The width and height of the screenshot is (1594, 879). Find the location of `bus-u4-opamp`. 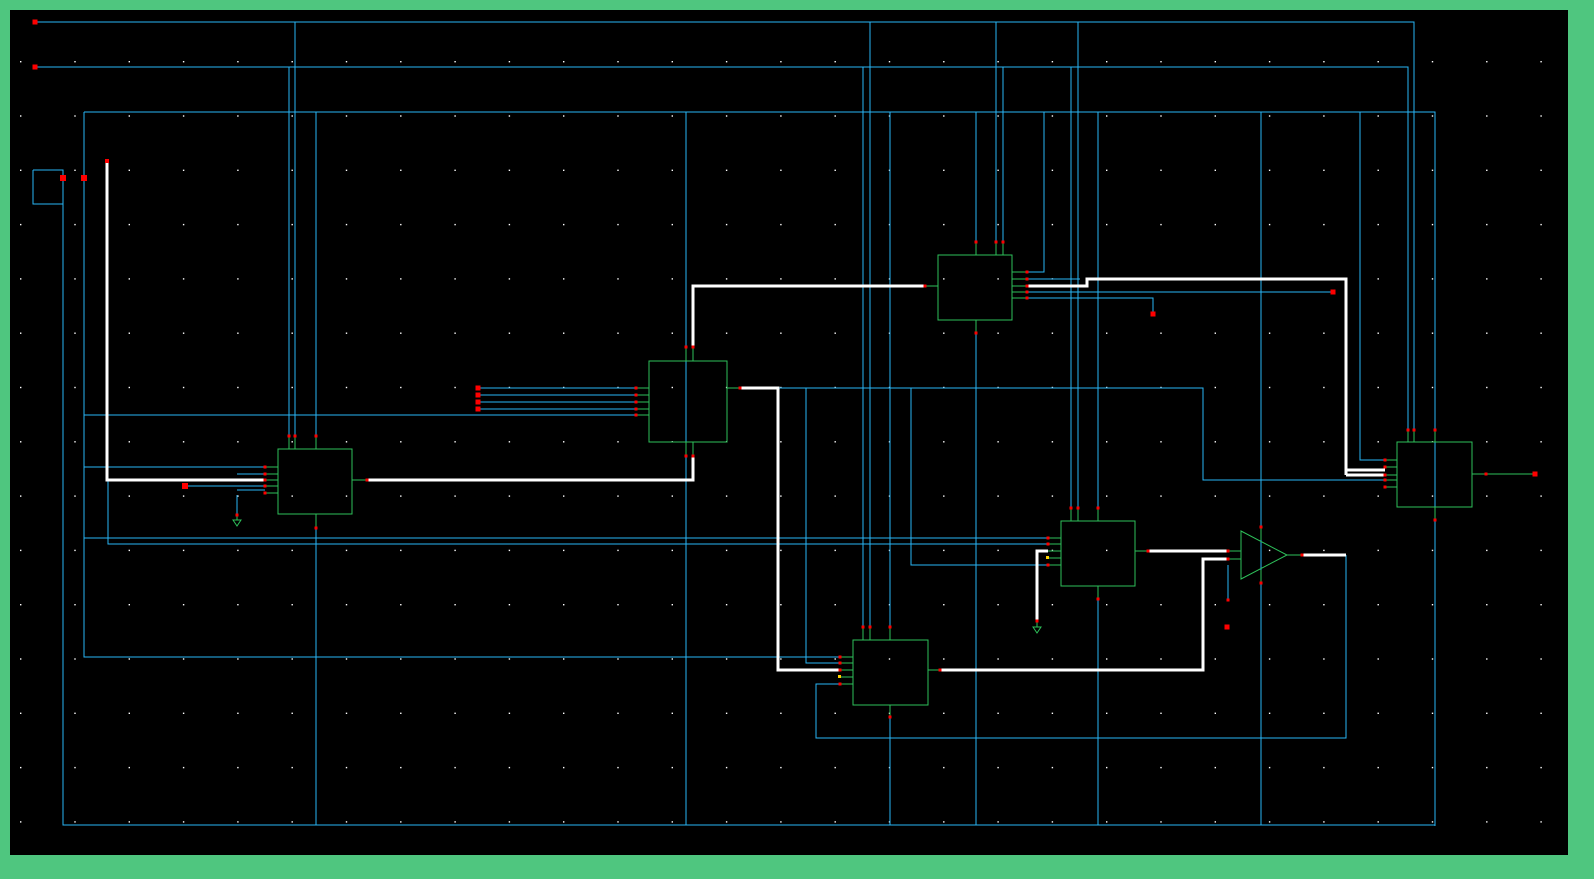

bus-u4-opamp is located at coordinates (1084, 614).